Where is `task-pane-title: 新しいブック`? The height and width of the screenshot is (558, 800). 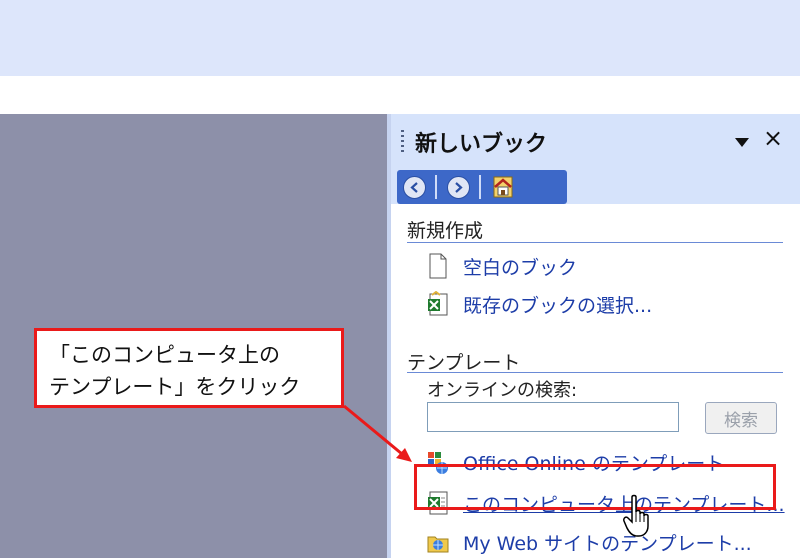
task-pane-title: 新しいブック is located at coordinates (481, 144).